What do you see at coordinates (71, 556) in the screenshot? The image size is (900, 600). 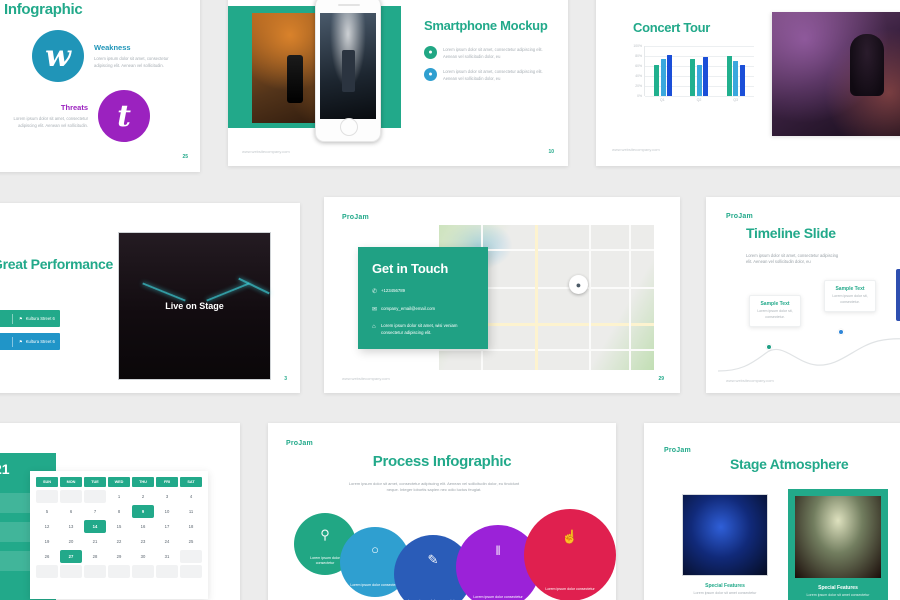 I see `calendar-day-selected: 27` at bounding box center [71, 556].